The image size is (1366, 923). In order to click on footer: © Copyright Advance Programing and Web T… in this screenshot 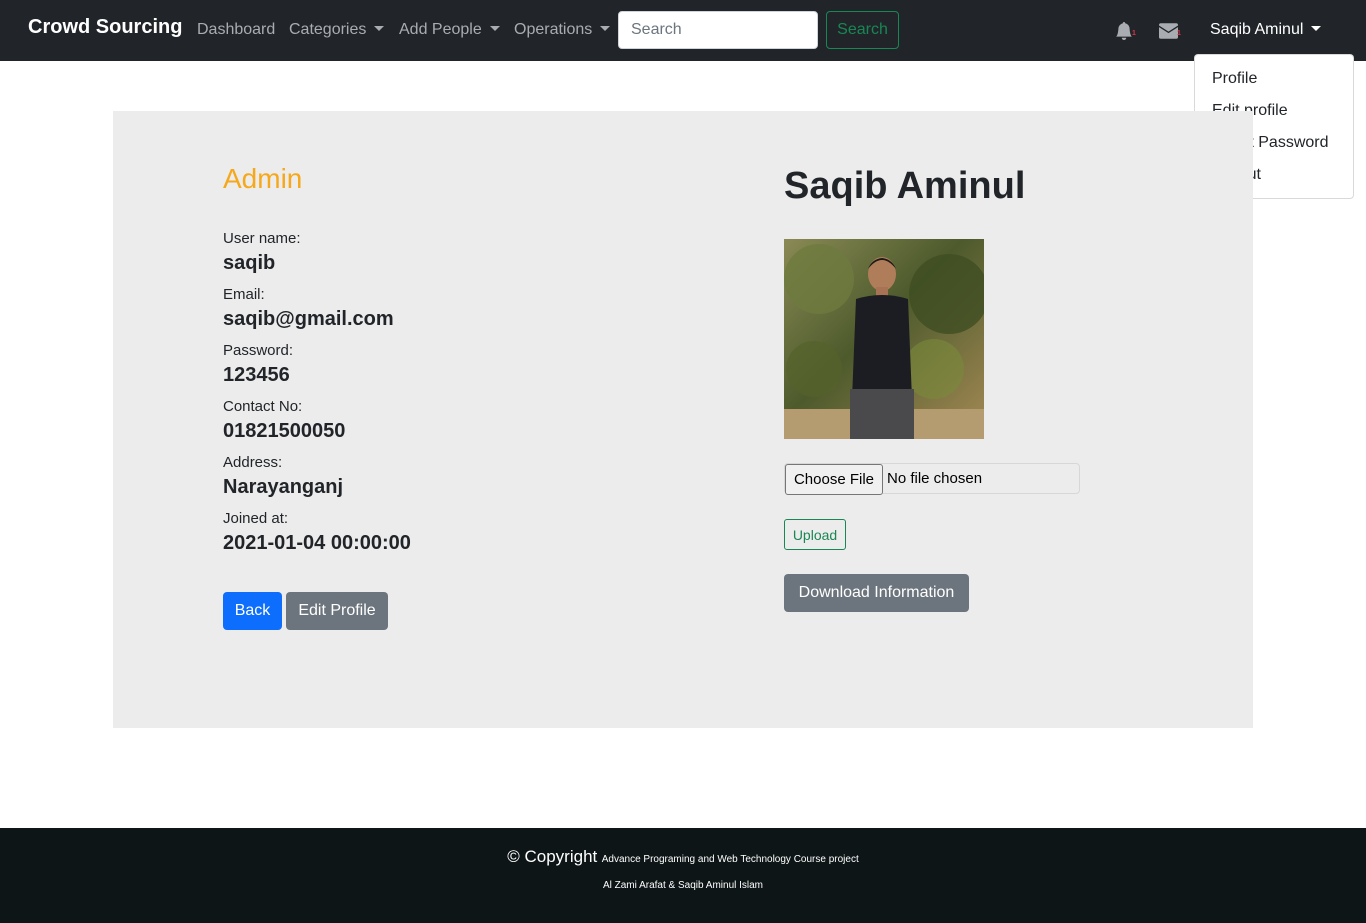, I will do `click(683, 875)`.